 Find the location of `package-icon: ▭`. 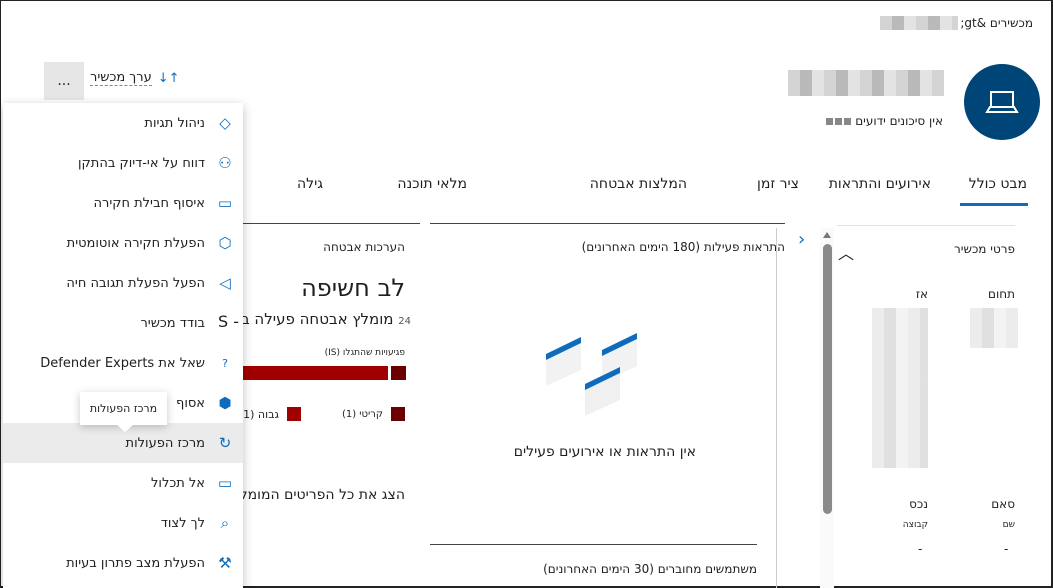

package-icon: ▭ is located at coordinates (225, 203).